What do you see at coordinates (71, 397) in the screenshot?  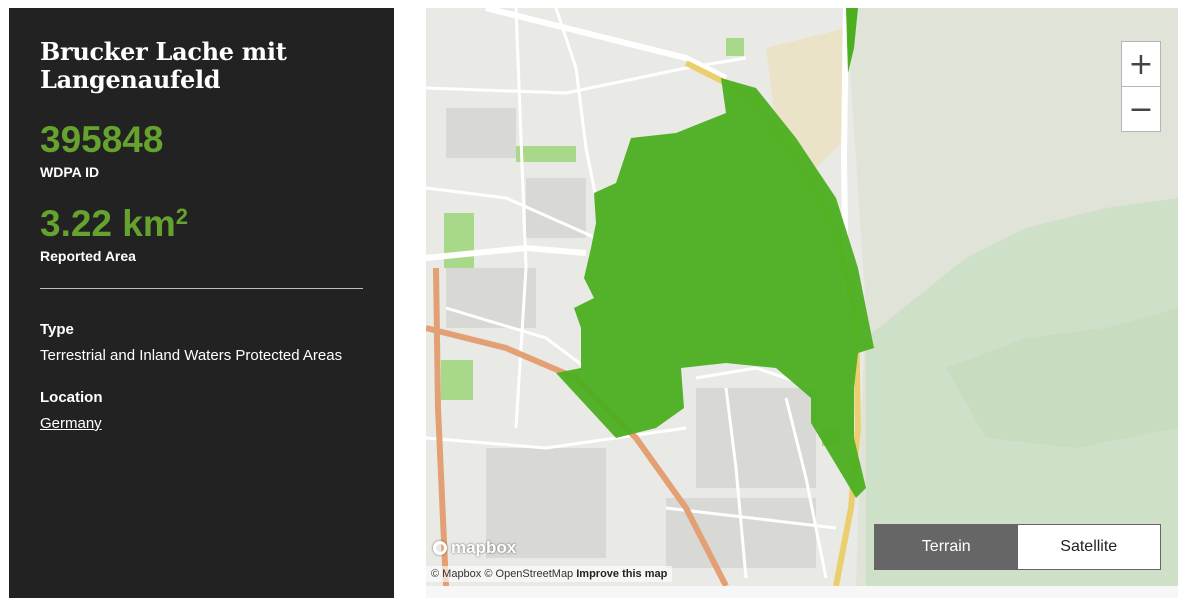 I see `location-label: Location` at bounding box center [71, 397].